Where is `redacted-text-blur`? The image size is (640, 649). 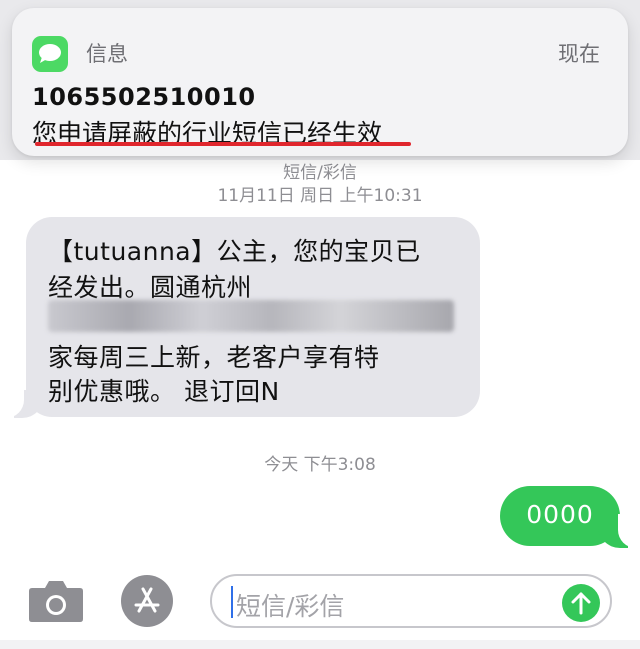 redacted-text-blur is located at coordinates (251, 316).